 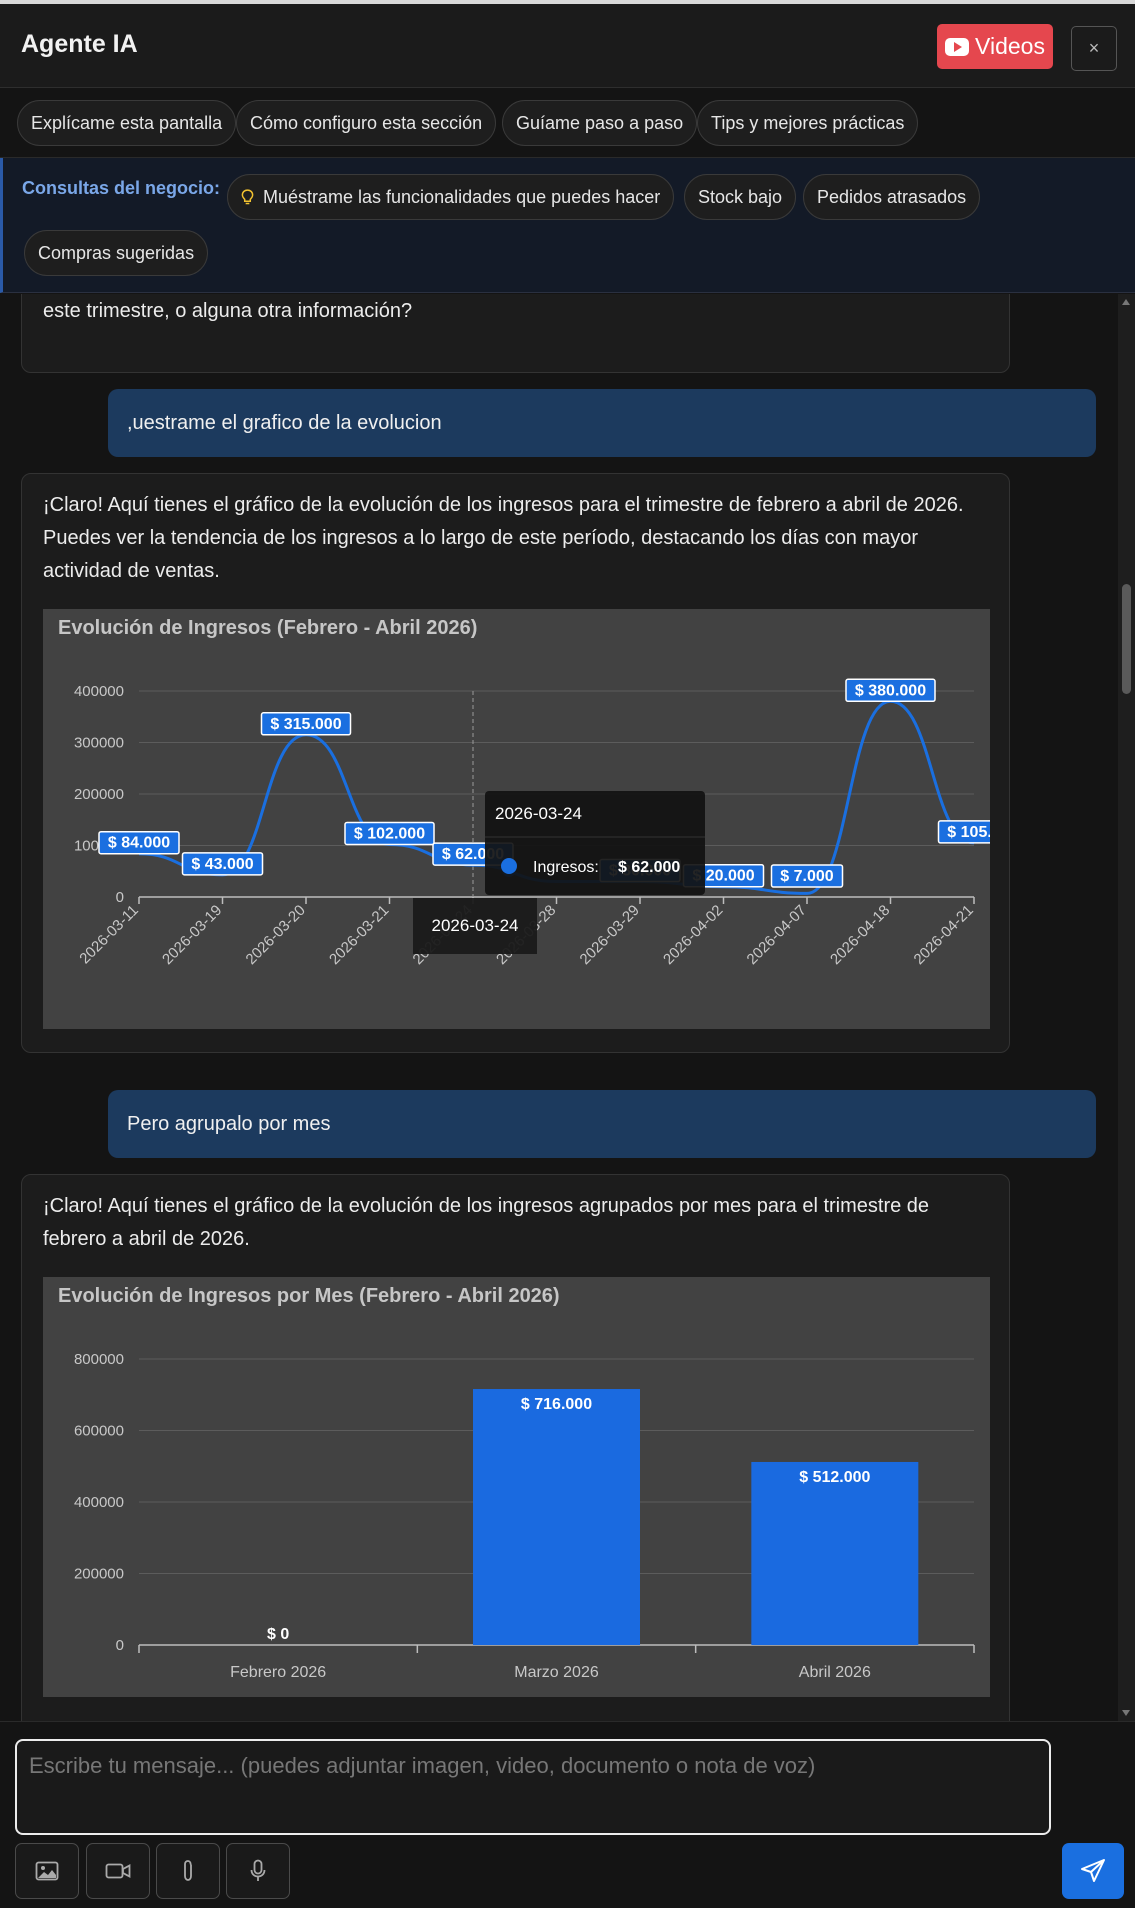 What do you see at coordinates (108, 934) in the screenshot?
I see `x-tick-label: 2026-03-11` at bounding box center [108, 934].